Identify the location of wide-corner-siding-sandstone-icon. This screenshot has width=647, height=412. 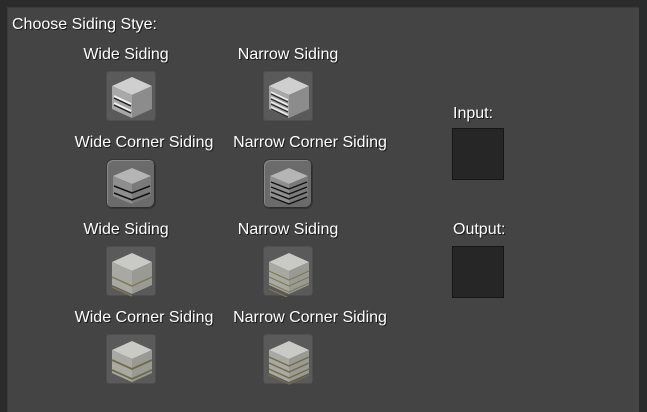
(132, 361).